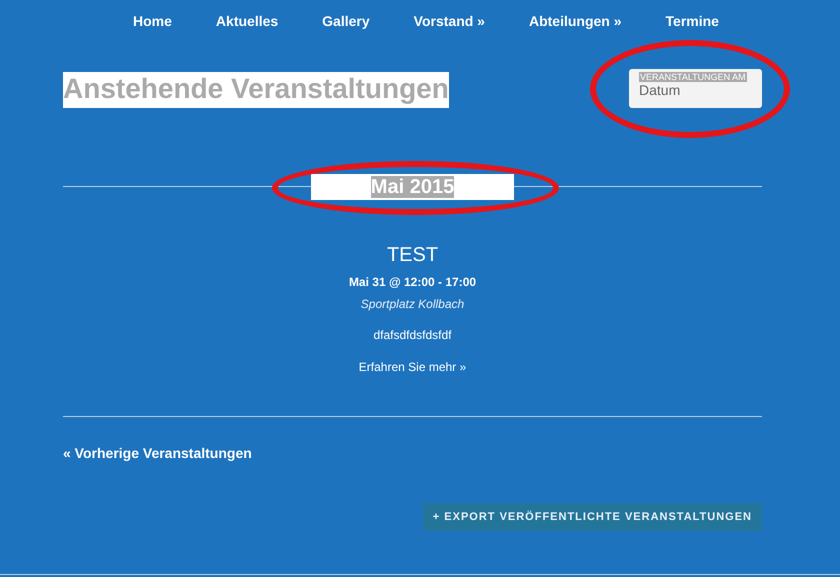  I want to click on export-button: + EXPORT VERÖFFENTLICHTE VERANSTALTUNGEN, so click(592, 517).